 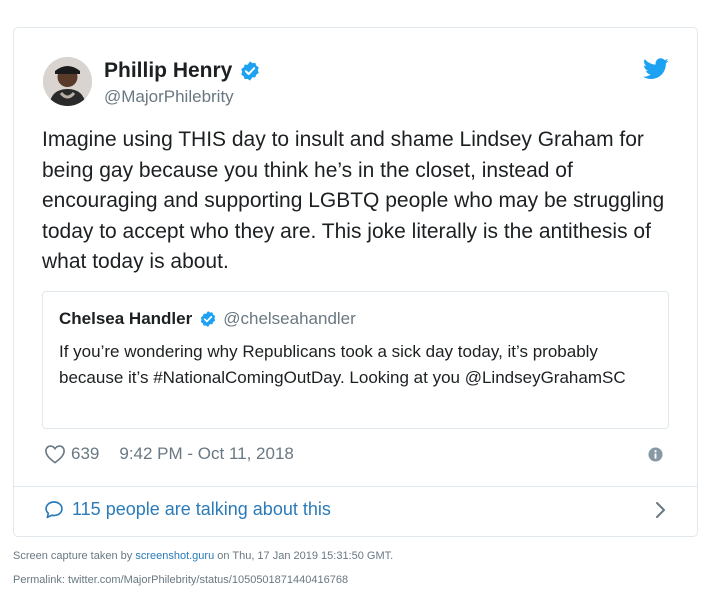 What do you see at coordinates (73, 556) in the screenshot?
I see `capture-prefix: Screen capture taken by` at bounding box center [73, 556].